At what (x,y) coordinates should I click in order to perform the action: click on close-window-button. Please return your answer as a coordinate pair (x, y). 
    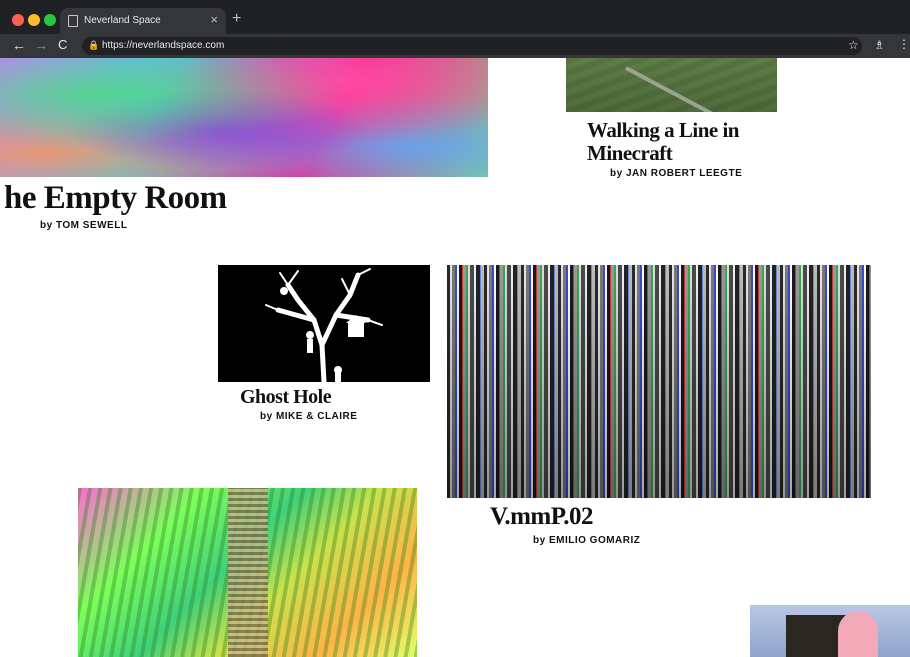
    Looking at the image, I should click on (18, 20).